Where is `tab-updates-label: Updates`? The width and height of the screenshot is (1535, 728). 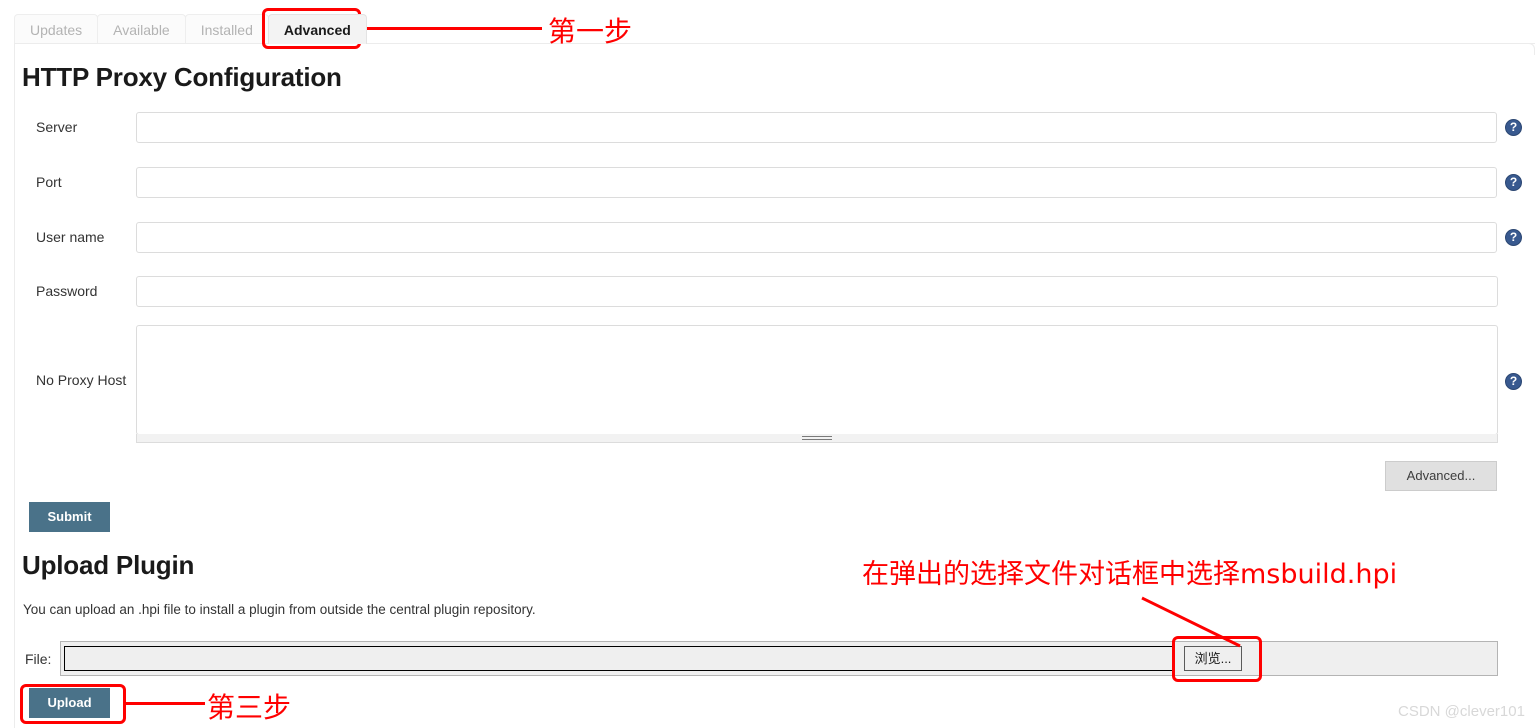 tab-updates-label: Updates is located at coordinates (56, 30).